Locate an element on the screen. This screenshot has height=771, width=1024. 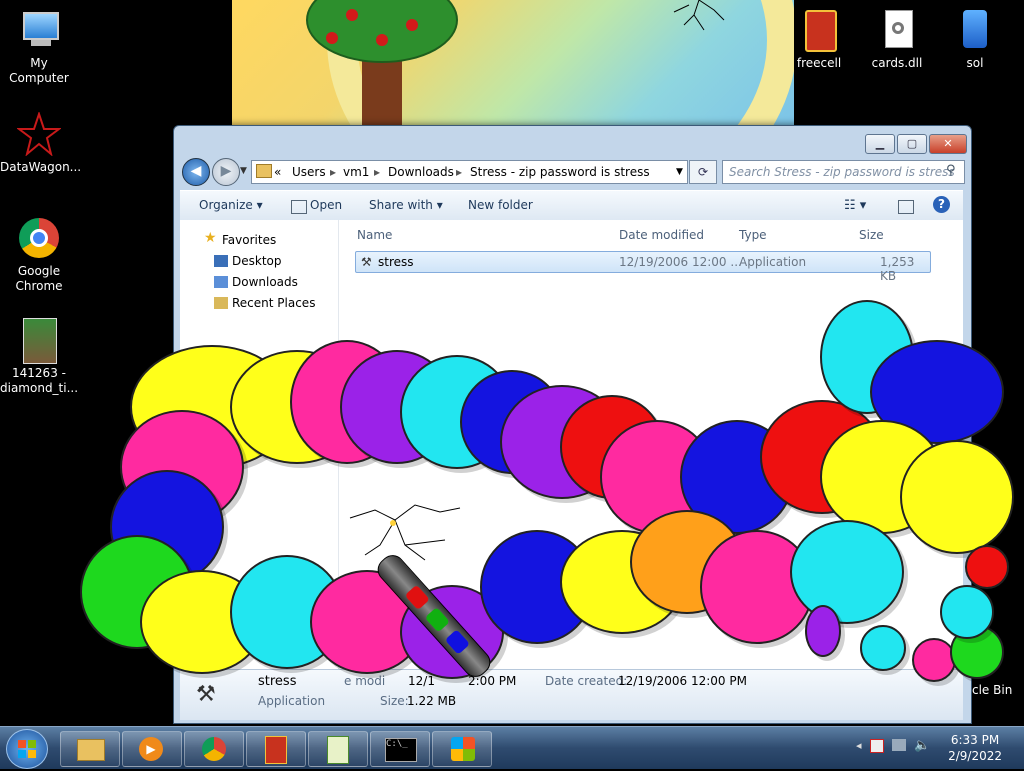
view-options-icon: ☷ ▾ is located at coordinates (855, 205).